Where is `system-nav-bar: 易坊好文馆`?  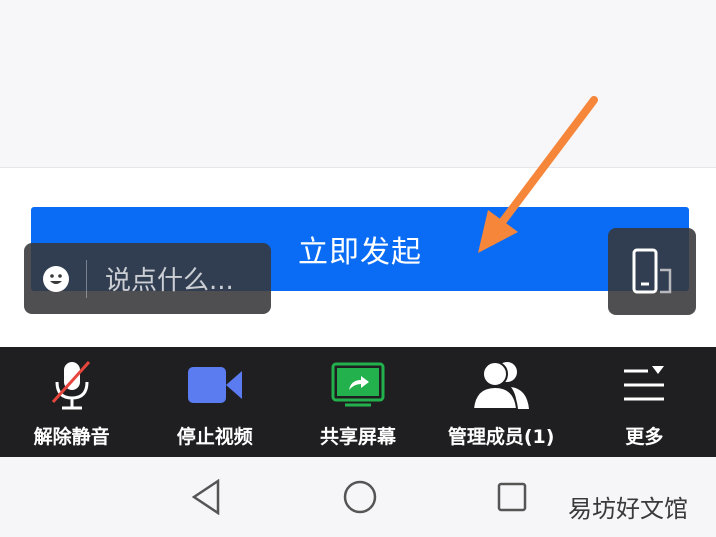
system-nav-bar: 易坊好文馆 is located at coordinates (358, 497).